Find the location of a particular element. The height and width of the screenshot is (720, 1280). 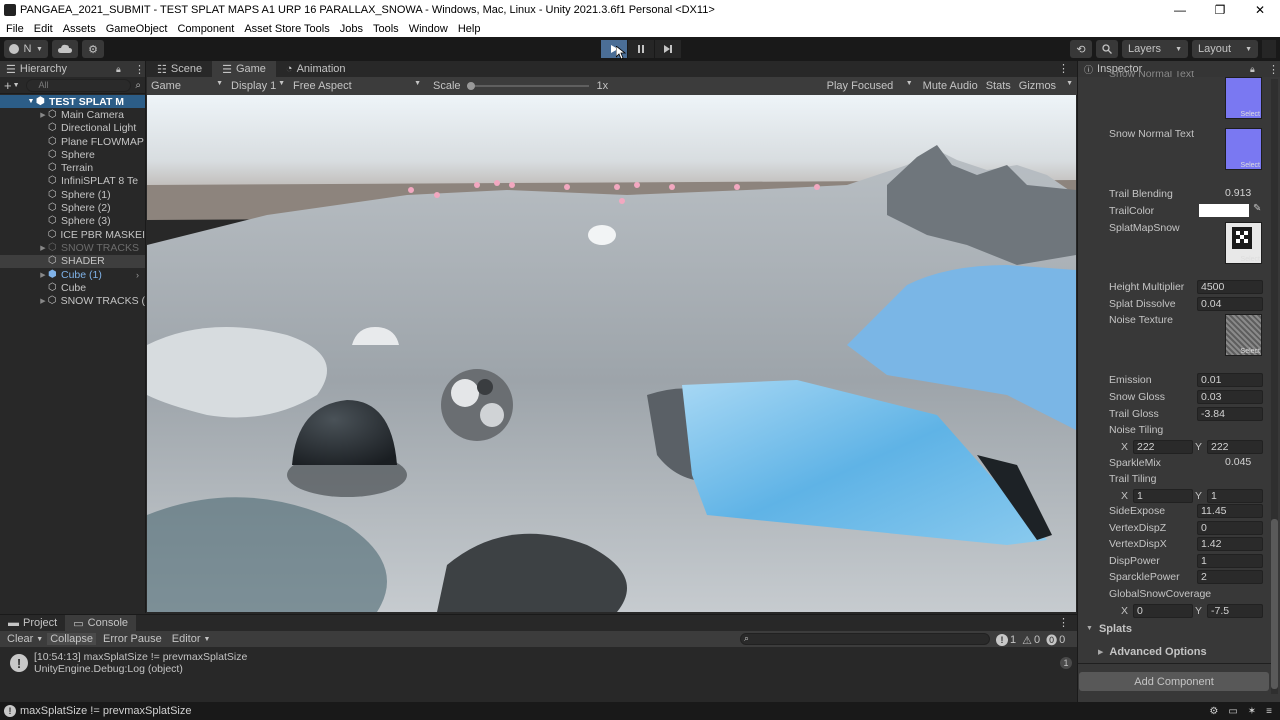

console-search-input: ⌕ is located at coordinates (865, 639).